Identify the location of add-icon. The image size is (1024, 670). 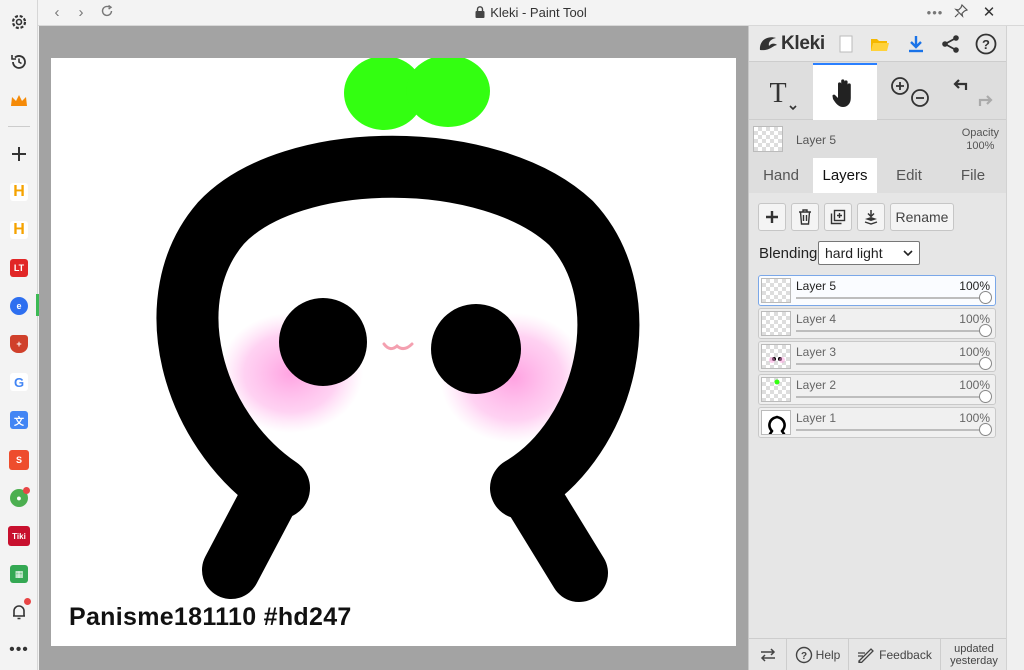
(19, 154).